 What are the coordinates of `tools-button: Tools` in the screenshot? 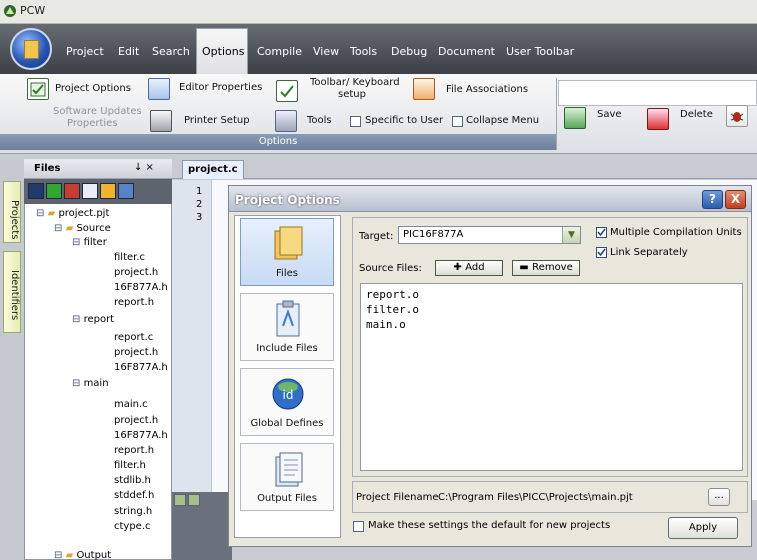 It's located at (319, 120).